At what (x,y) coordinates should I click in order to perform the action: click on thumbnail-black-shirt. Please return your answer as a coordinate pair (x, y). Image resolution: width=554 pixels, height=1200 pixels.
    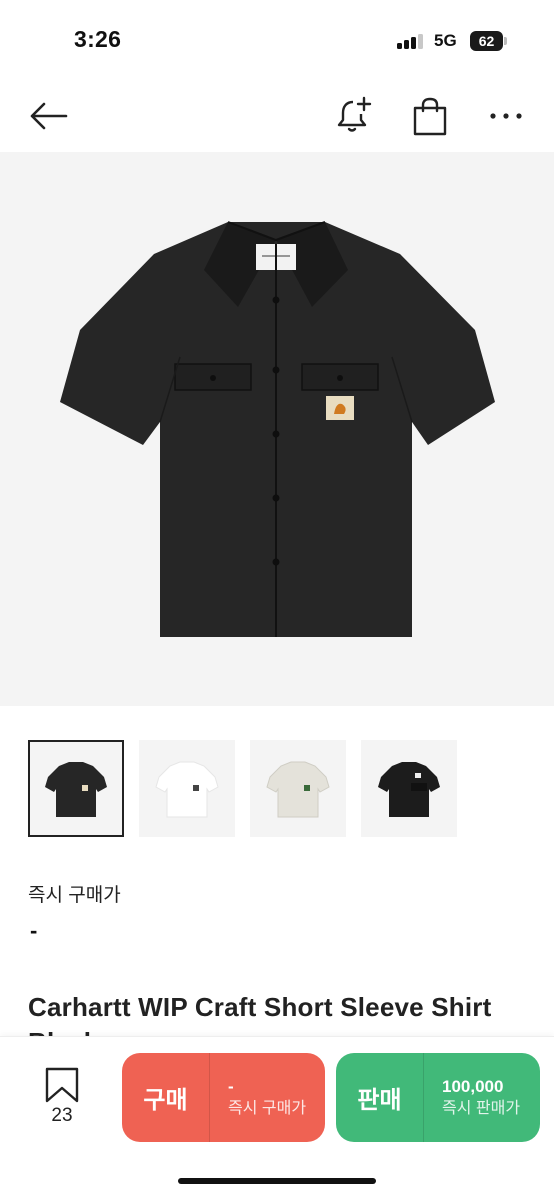
    Looking at the image, I should click on (76, 788).